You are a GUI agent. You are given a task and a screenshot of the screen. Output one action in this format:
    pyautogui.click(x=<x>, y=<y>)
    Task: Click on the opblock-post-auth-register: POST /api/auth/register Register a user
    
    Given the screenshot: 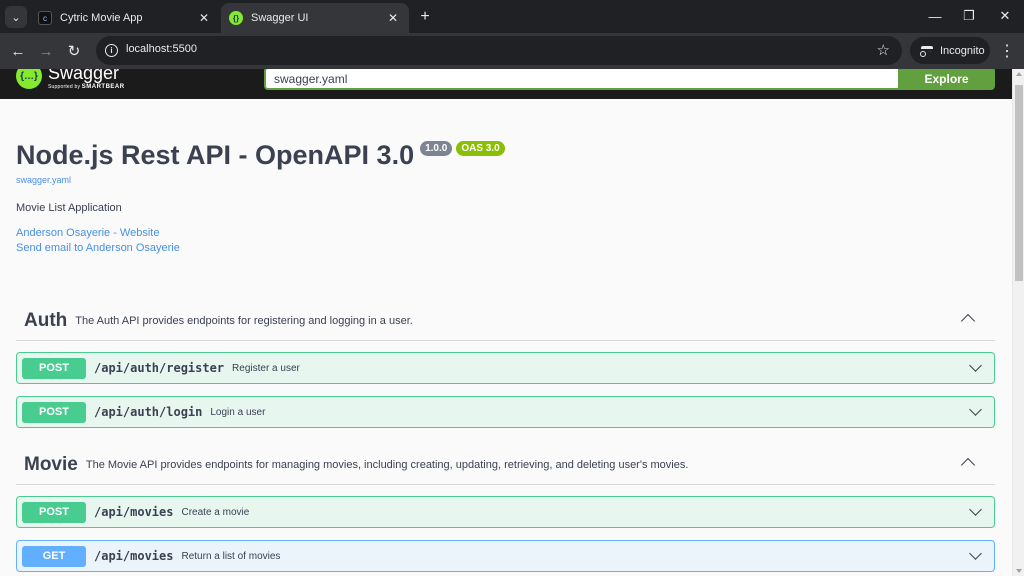 What is the action you would take?
    pyautogui.click(x=505, y=368)
    